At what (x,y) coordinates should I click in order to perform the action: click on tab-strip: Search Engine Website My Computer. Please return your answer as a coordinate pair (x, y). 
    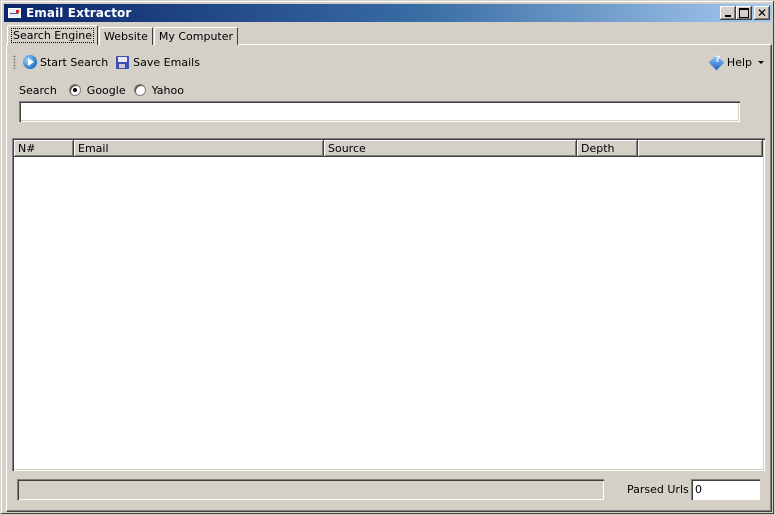
    Looking at the image, I should click on (123, 35).